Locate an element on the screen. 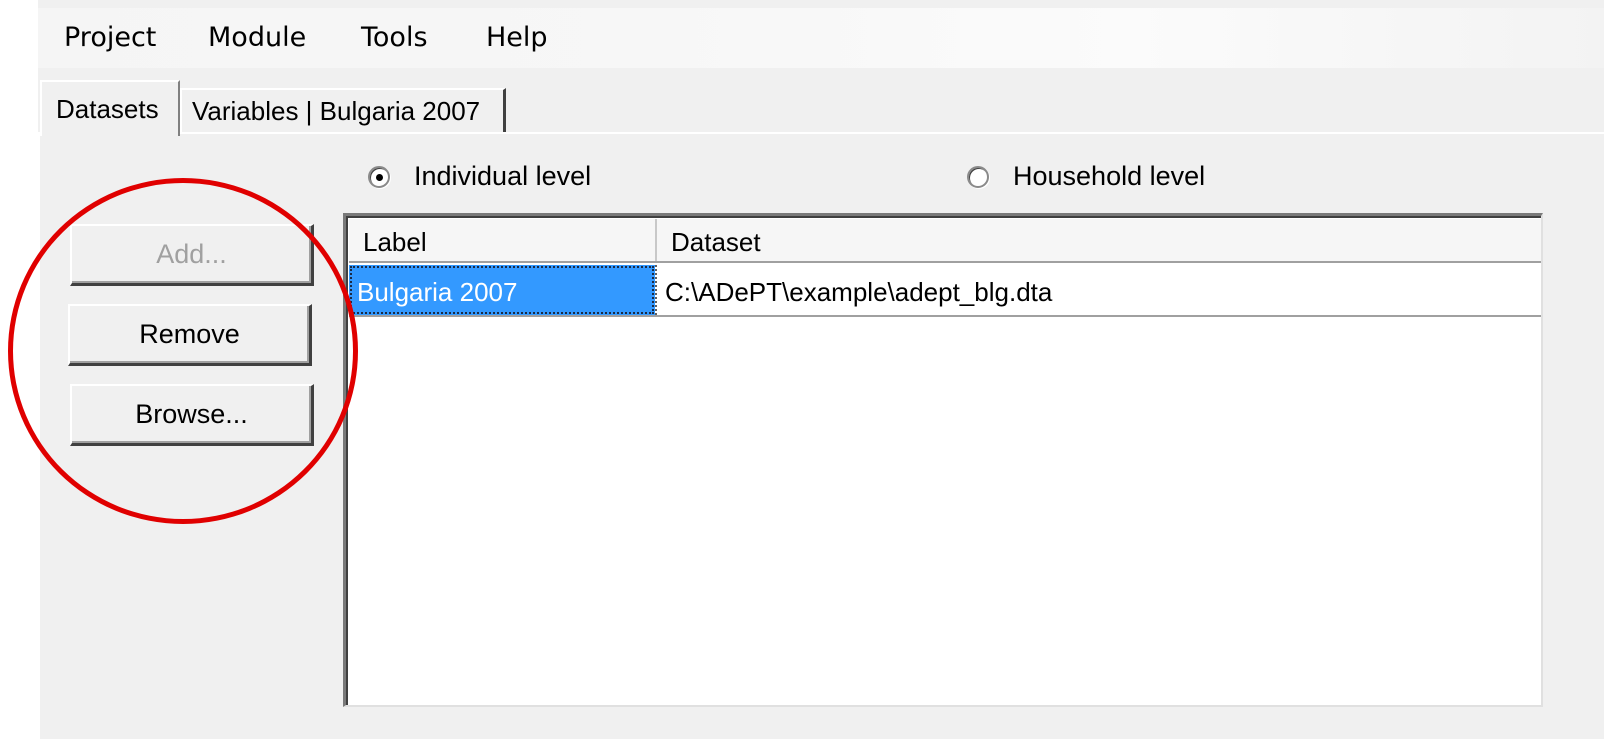 This screenshot has height=739, width=1604. menu-project: Project is located at coordinates (110, 37).